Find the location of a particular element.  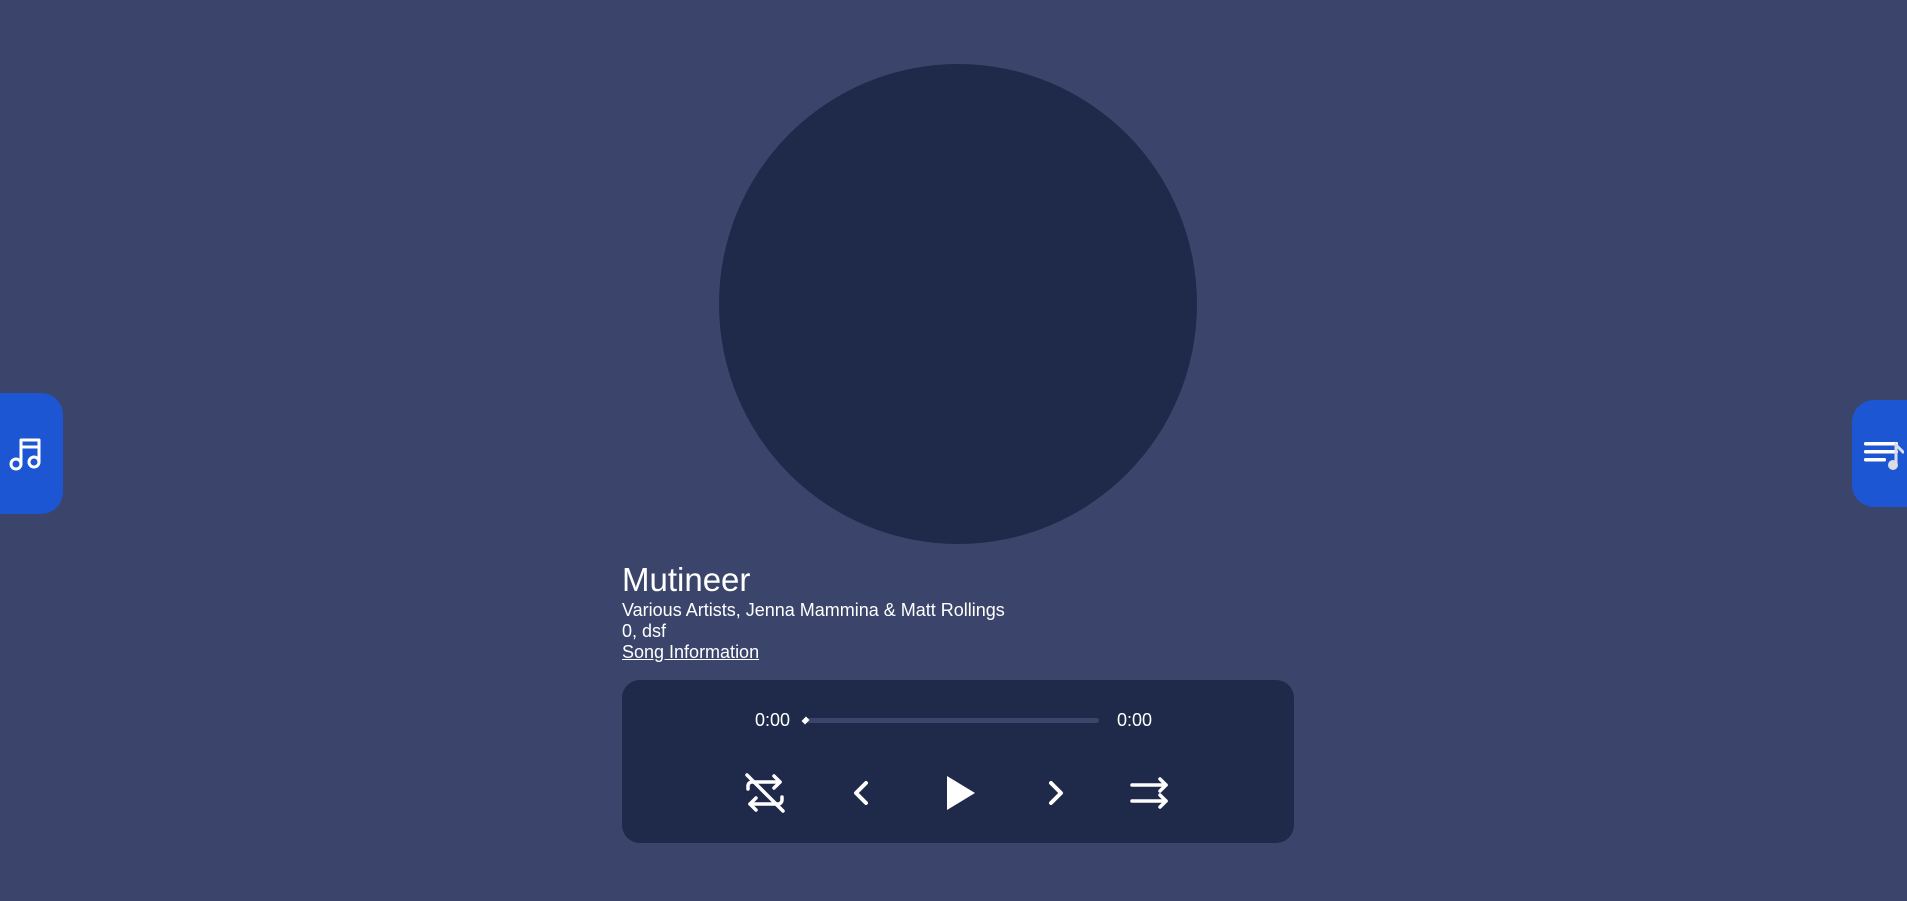

seek-bar-thumb is located at coordinates (805, 720).